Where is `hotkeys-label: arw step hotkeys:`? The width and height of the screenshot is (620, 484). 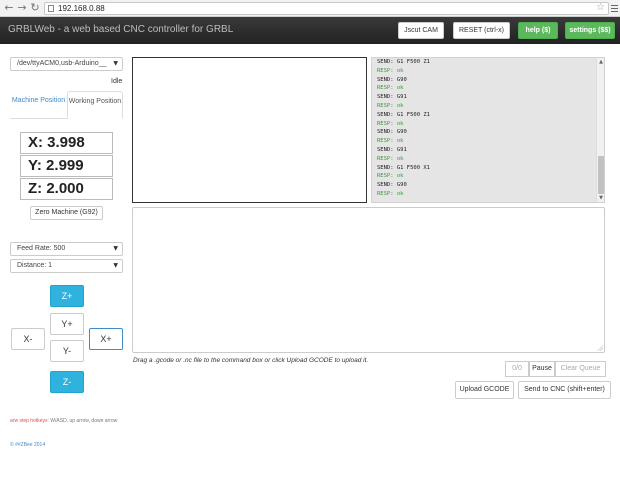
hotkeys-label: arw step hotkeys: is located at coordinates (29, 421).